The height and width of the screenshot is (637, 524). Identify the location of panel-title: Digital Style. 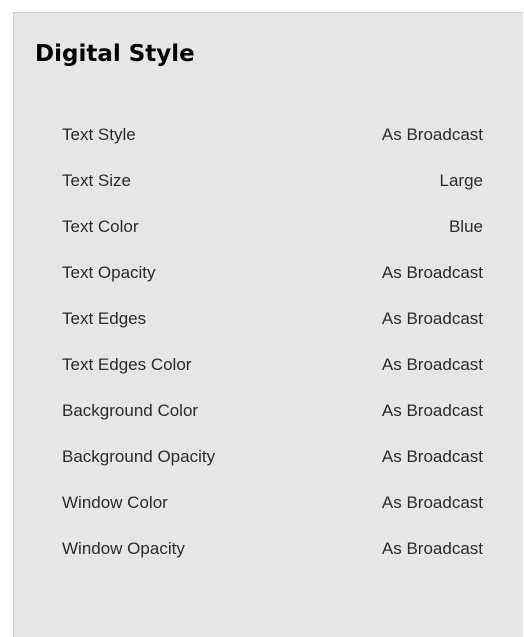
(115, 54).